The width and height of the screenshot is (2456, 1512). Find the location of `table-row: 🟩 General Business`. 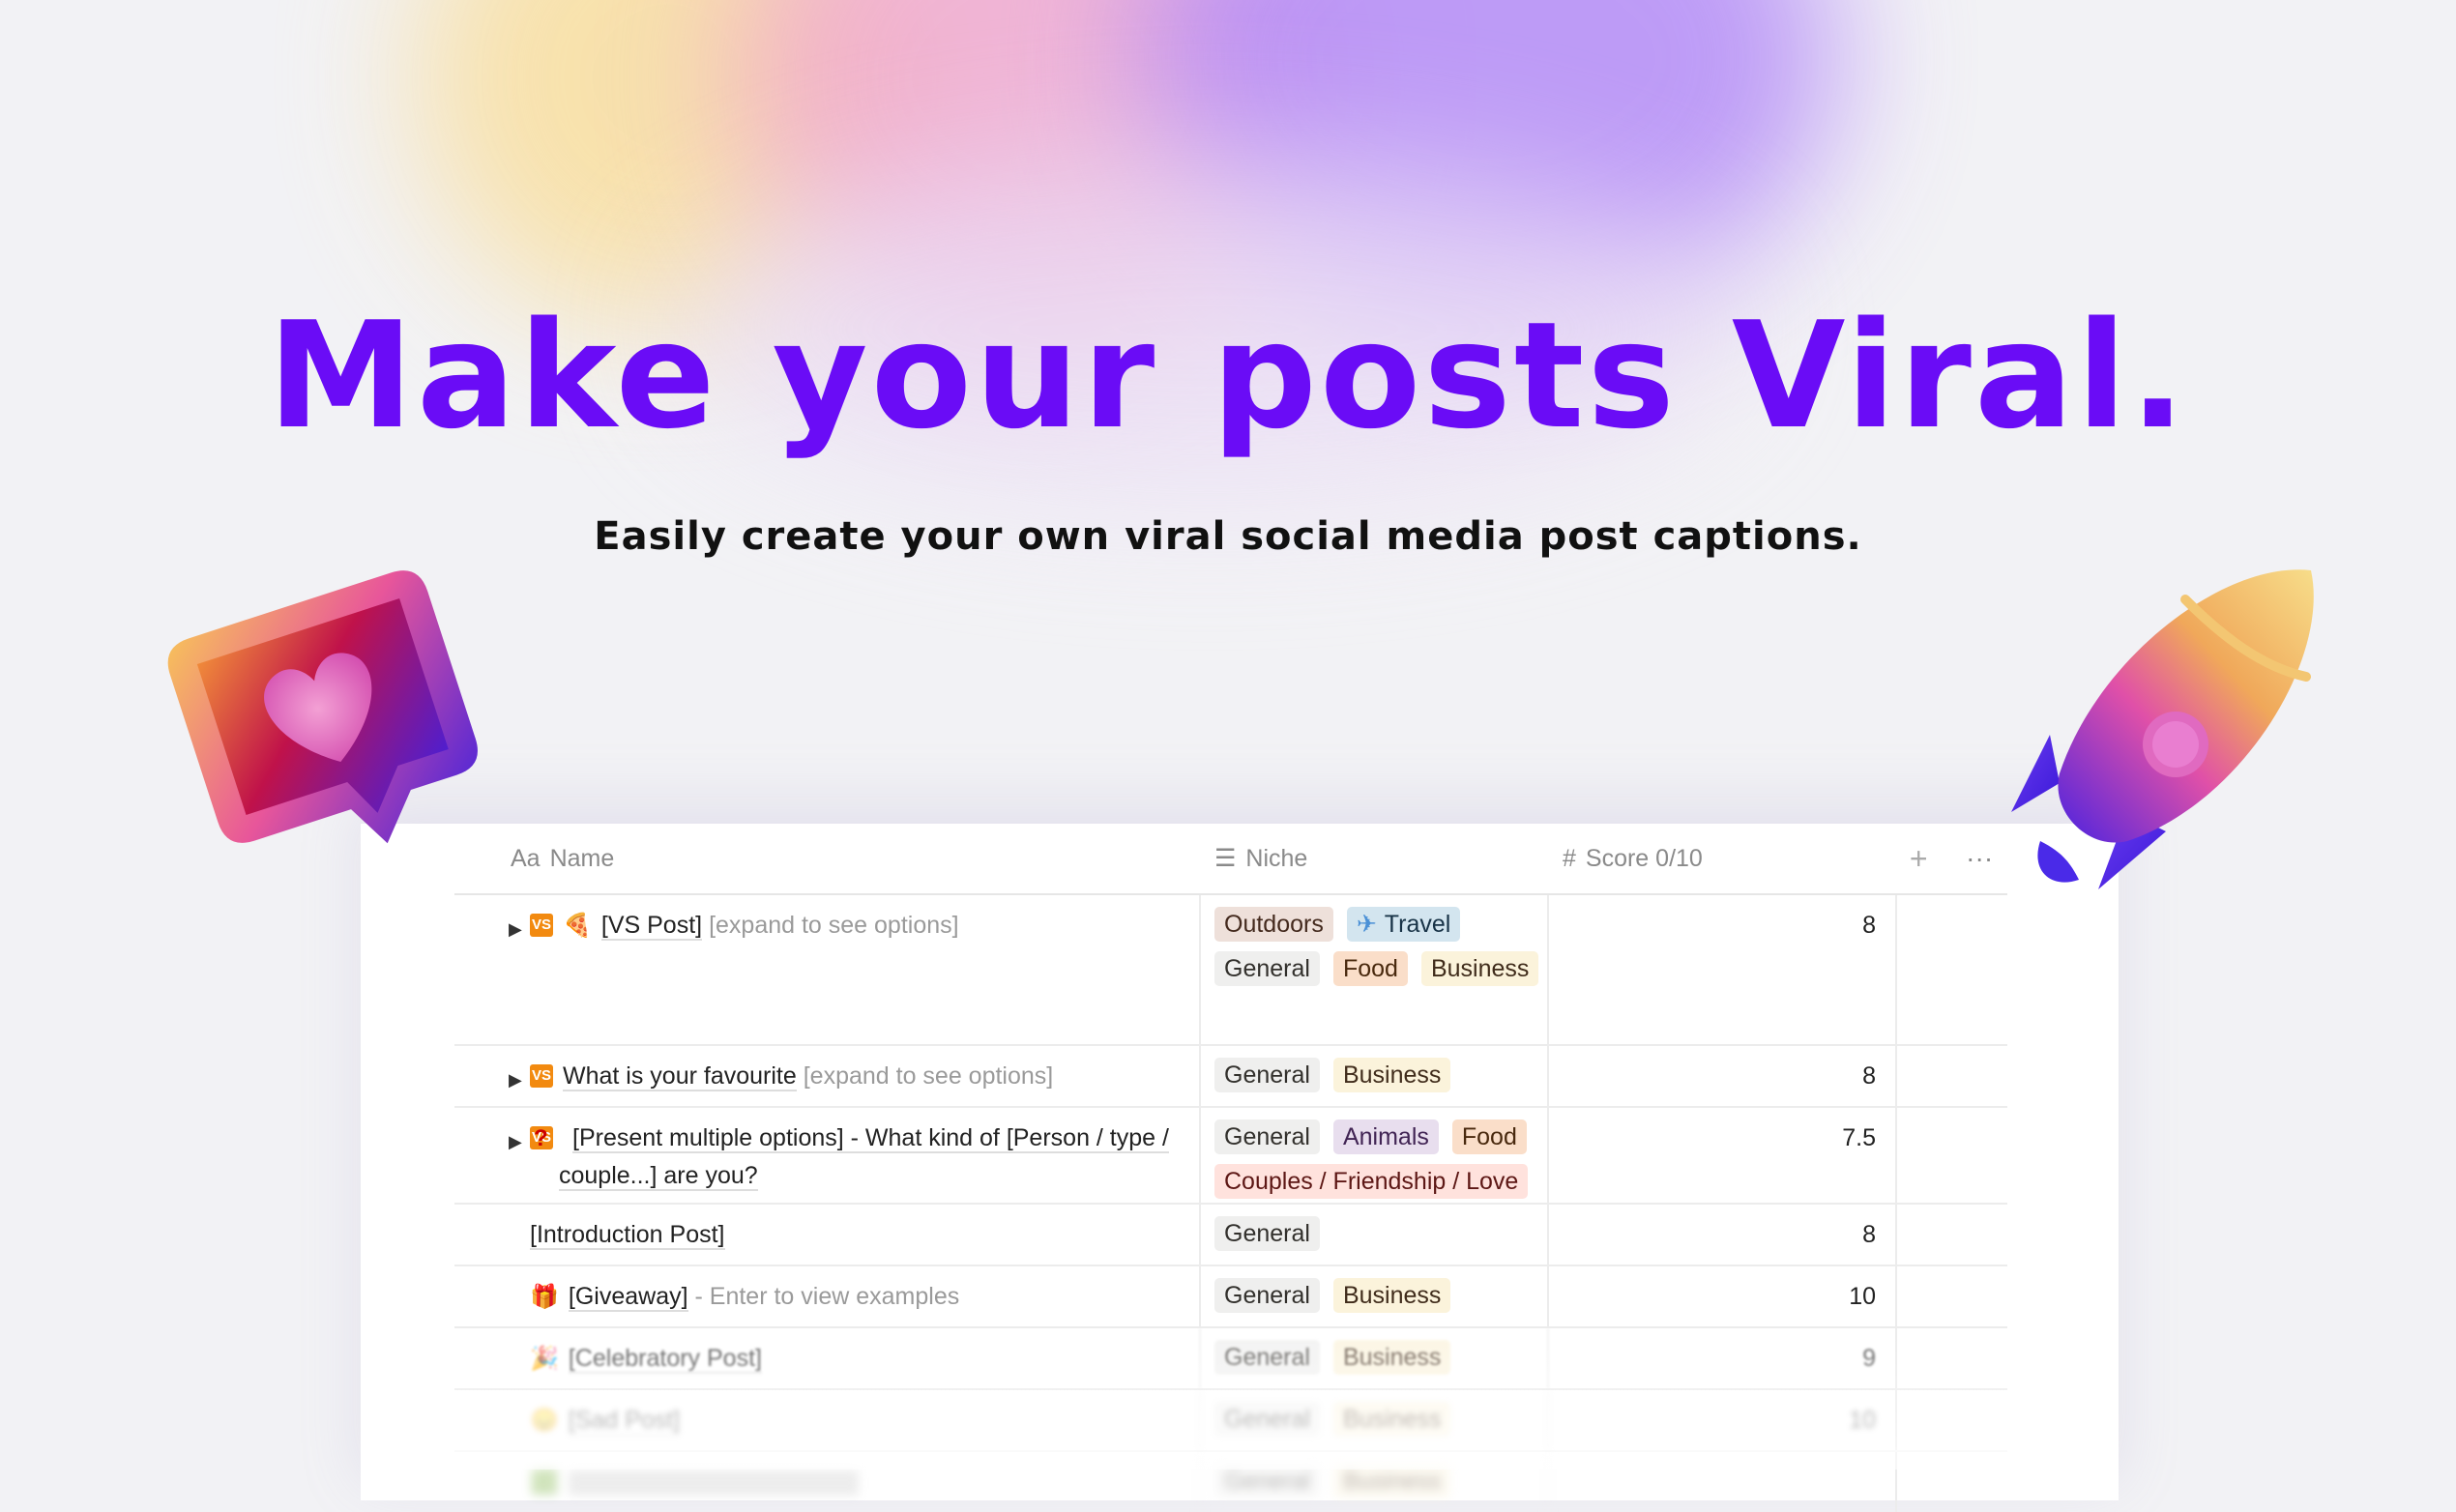

table-row: 🟩 General Business is located at coordinates (1230, 1482).